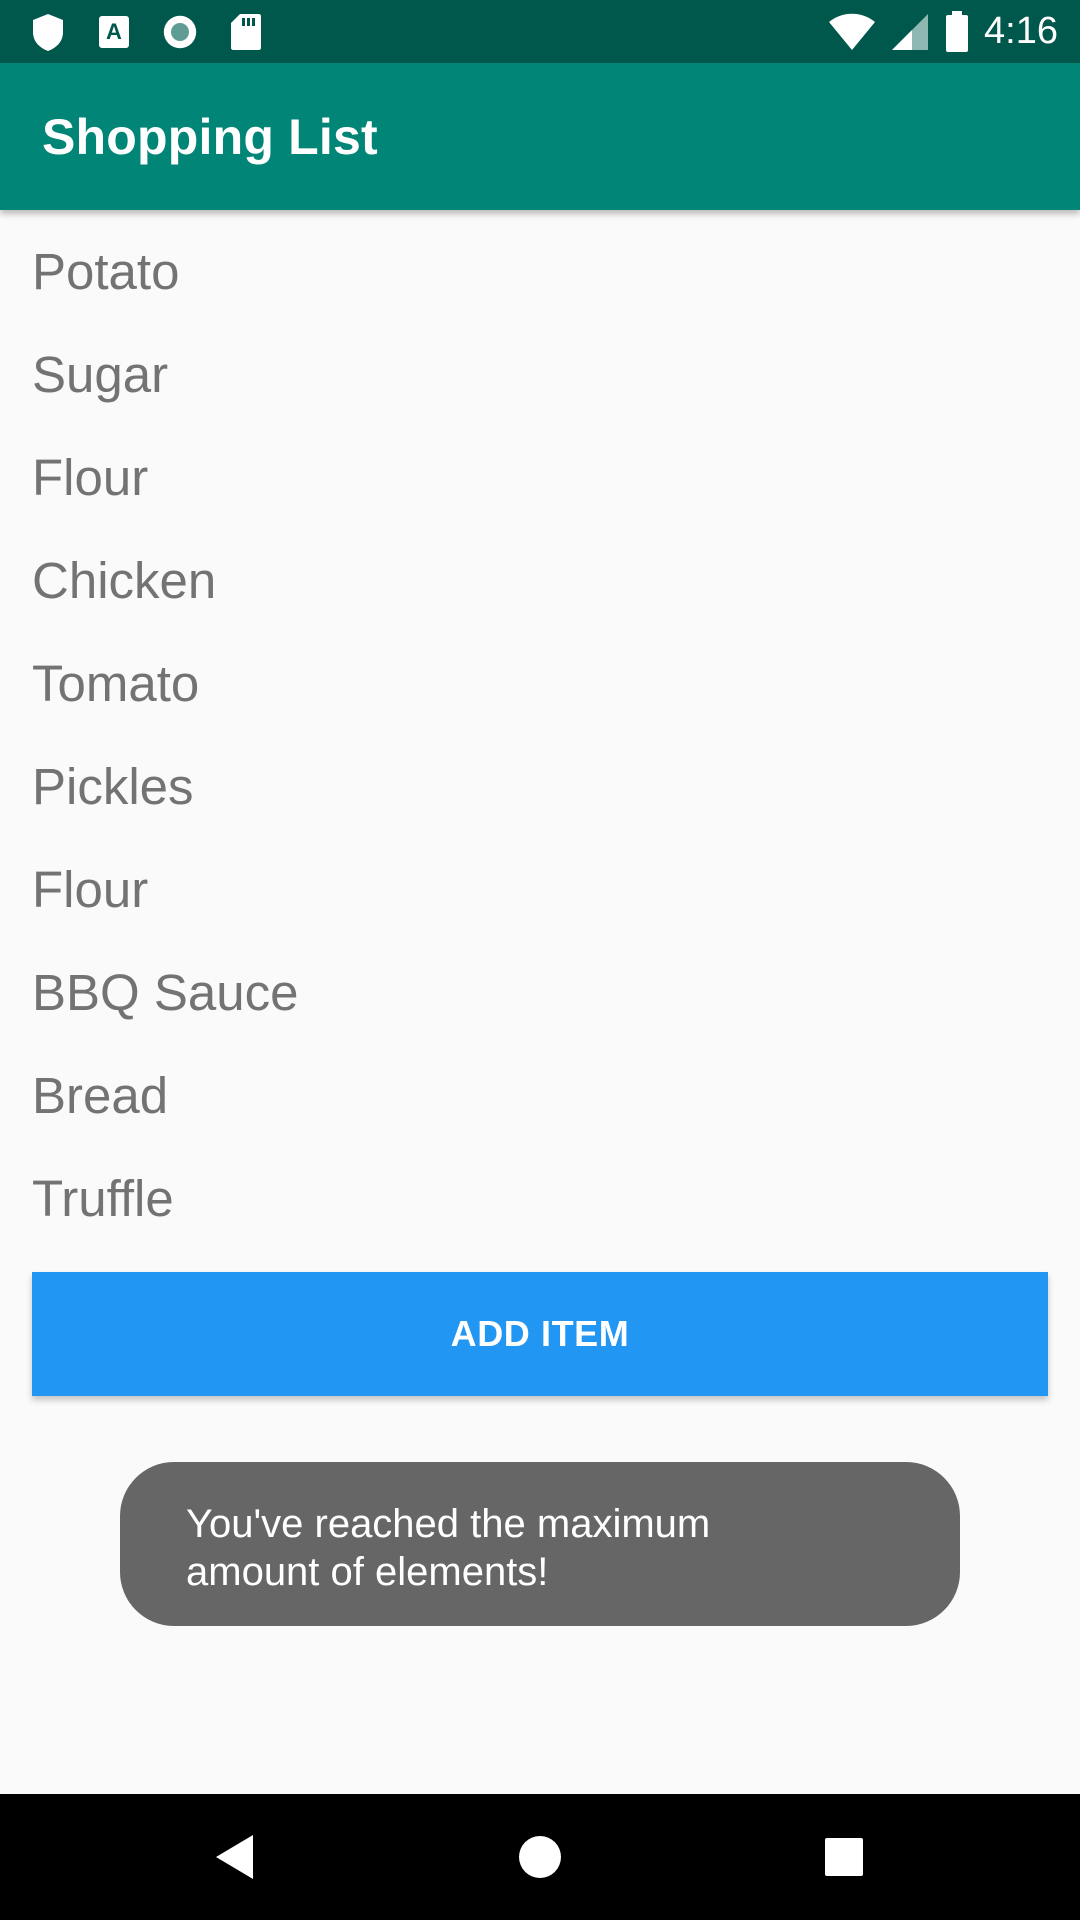  I want to click on status-bar: A 4:16, so click(540, 31).